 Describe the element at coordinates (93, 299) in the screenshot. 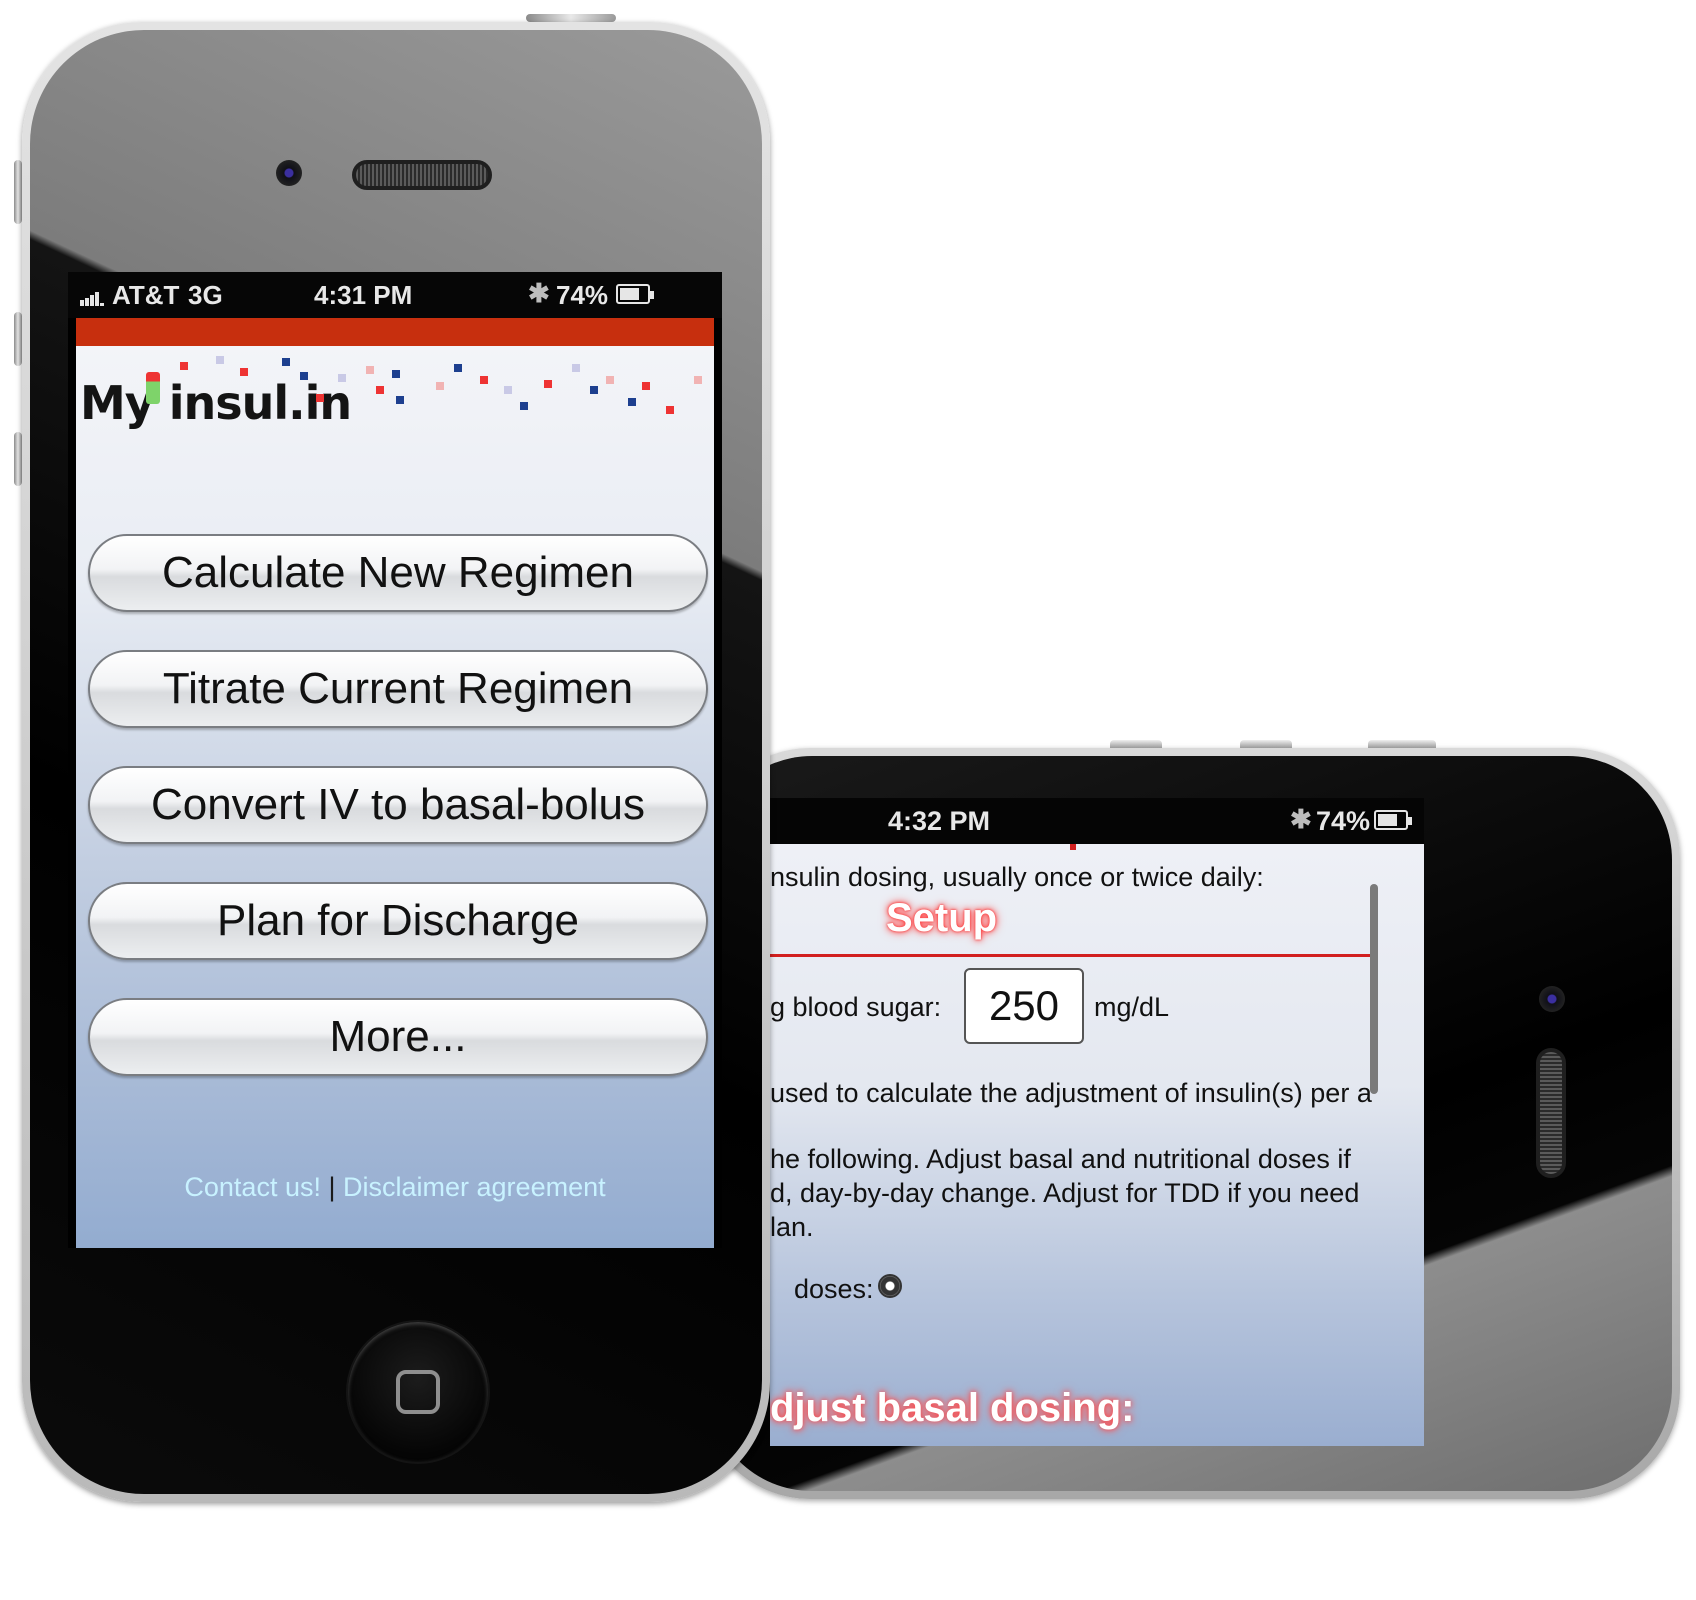

I see `signal-bars-icon` at that location.